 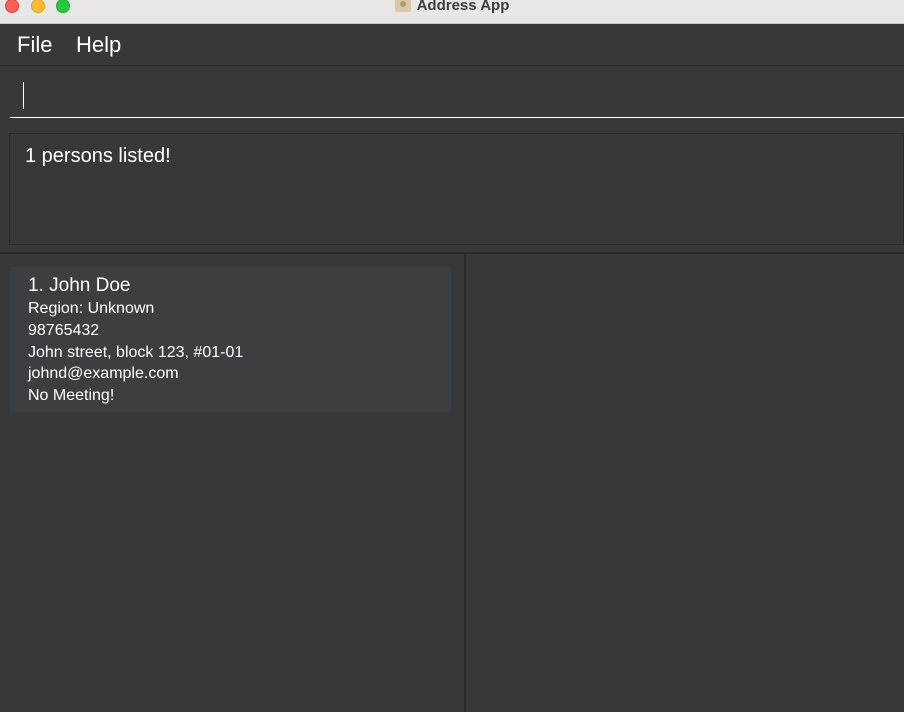 I want to click on command-input, so click(x=457, y=97).